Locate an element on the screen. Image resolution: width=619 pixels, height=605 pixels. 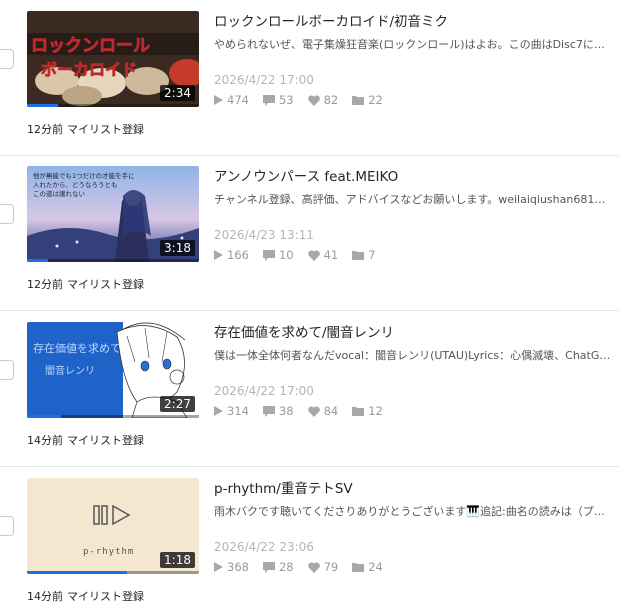
progress-track is located at coordinates (113, 260).